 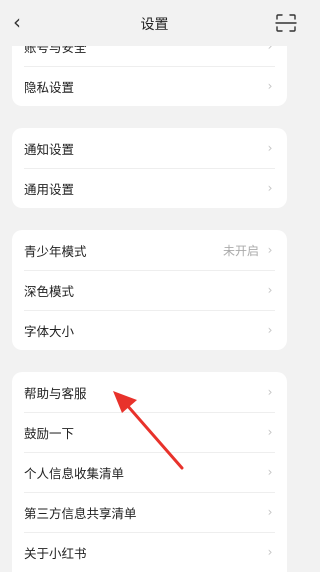 What do you see at coordinates (149, 432) in the screenshot?
I see `settings-item-rate: 鼓励一下 ›` at bounding box center [149, 432].